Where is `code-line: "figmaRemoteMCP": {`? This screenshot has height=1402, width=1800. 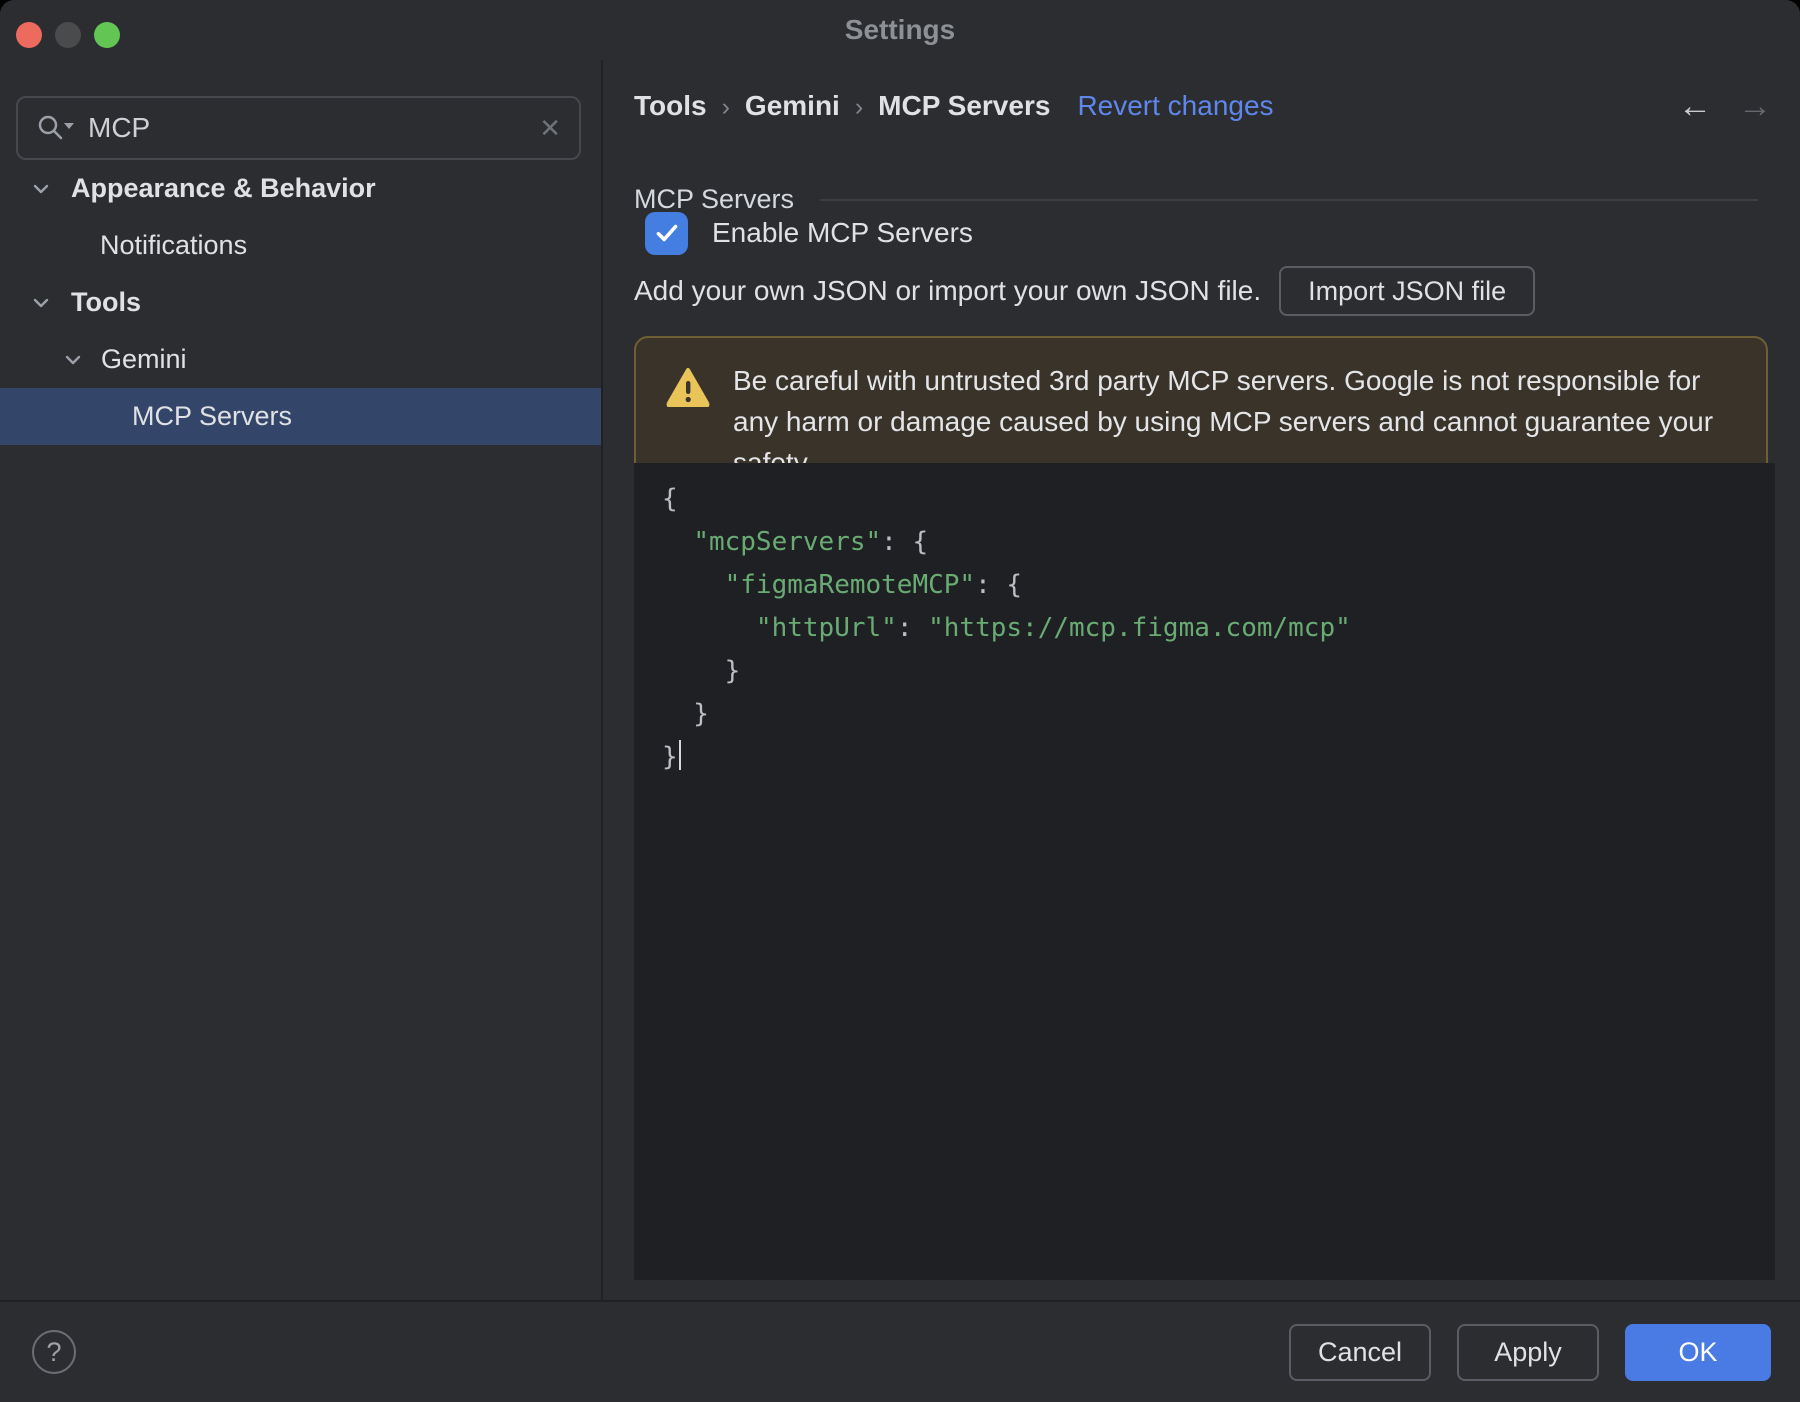
code-line: "figmaRemoteMCP": { is located at coordinates (873, 585).